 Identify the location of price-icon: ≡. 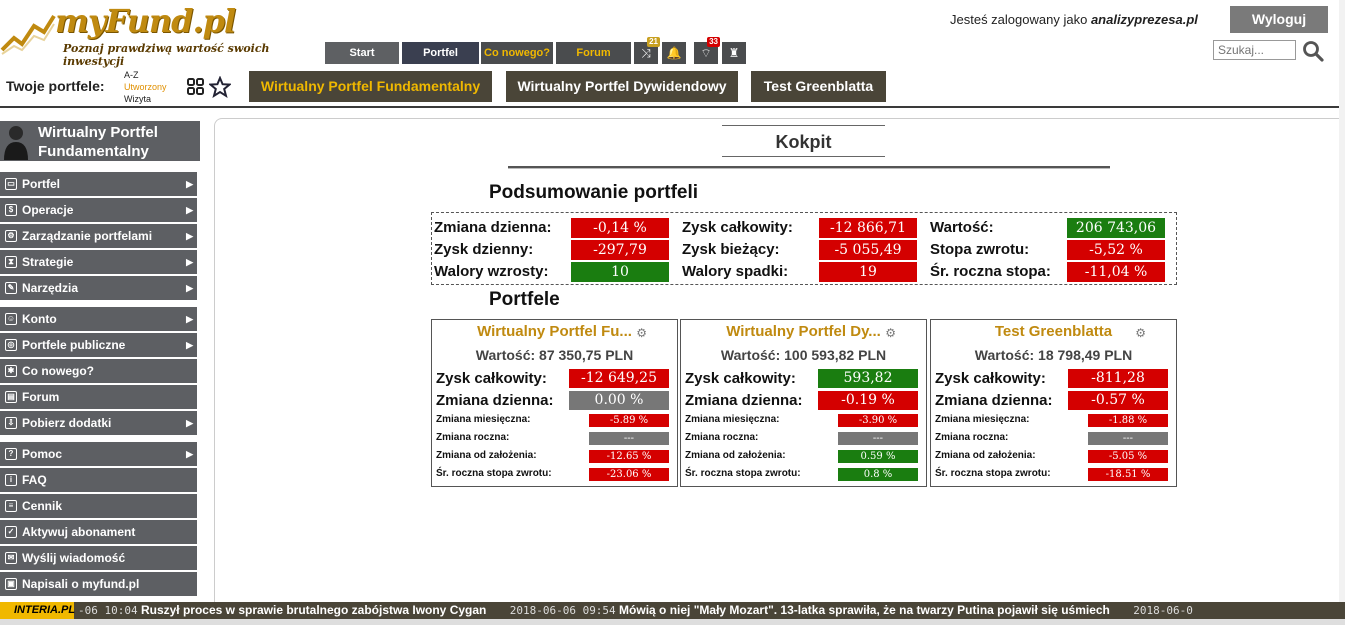
(11, 506).